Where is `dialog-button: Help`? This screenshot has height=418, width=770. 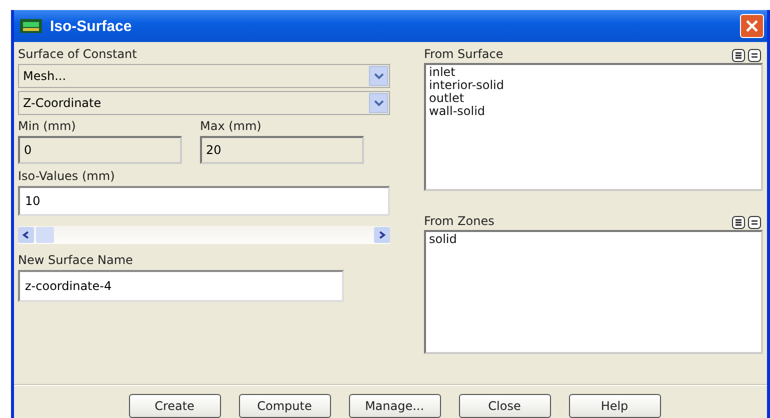 dialog-button: Help is located at coordinates (614, 406).